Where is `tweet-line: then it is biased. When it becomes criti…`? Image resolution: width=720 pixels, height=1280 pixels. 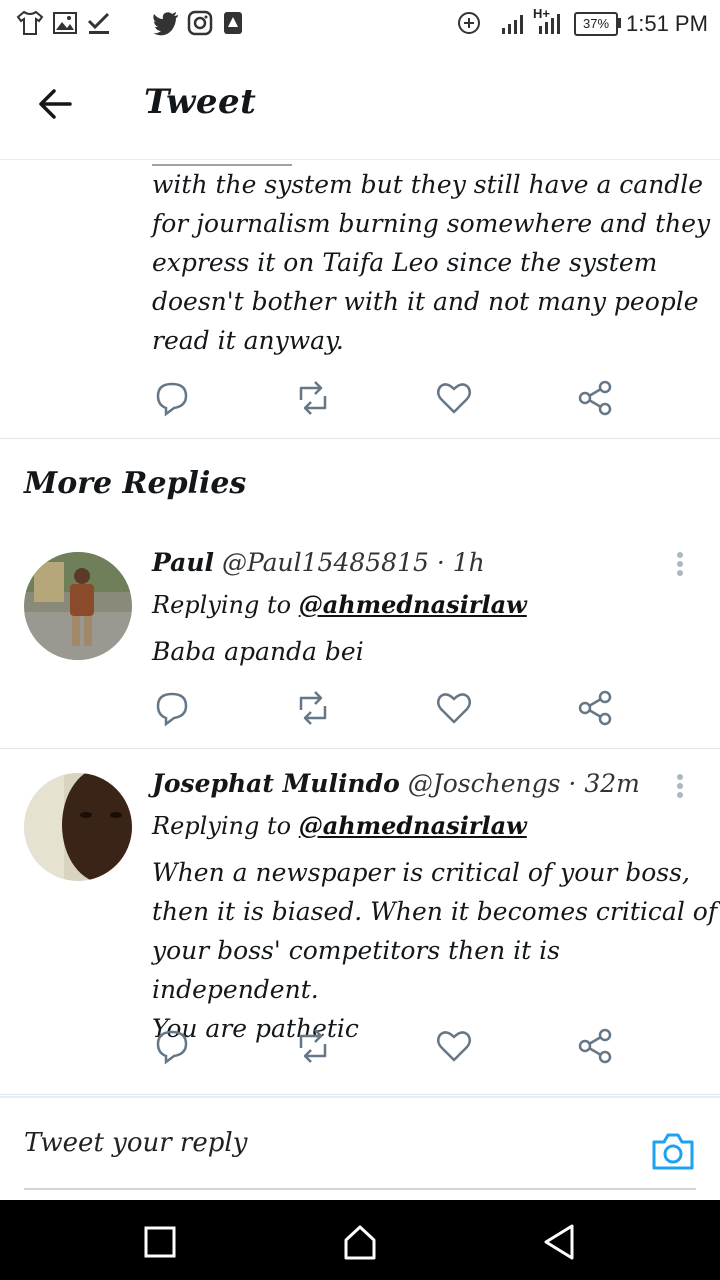
tweet-line: then it is biased. When it becomes criti… is located at coordinates (435, 911).